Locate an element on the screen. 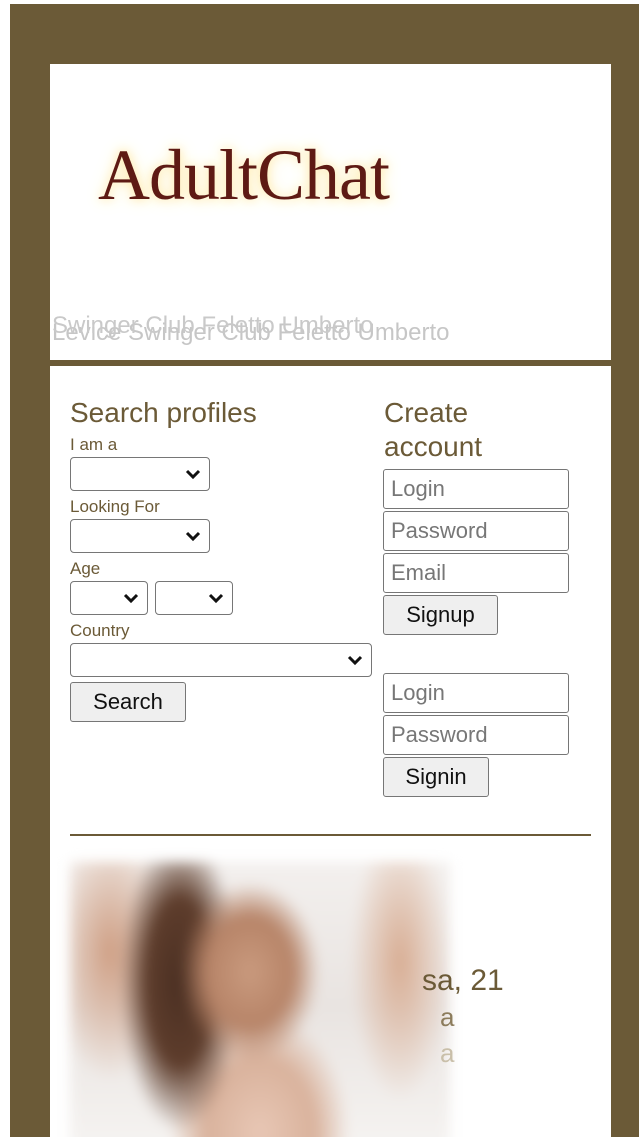 Image resolution: width=639 pixels, height=1137 pixels. search-profiles-title: Search profiles is located at coordinates (163, 412).